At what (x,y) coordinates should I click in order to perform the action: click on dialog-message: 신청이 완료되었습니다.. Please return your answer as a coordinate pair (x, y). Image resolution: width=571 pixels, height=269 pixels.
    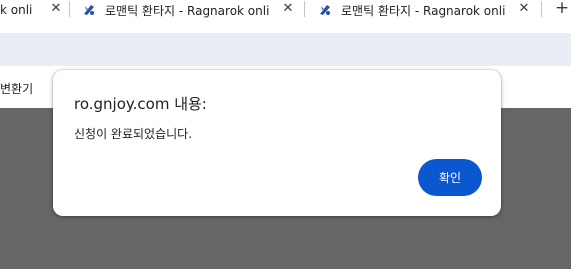
    Looking at the image, I should click on (133, 134).